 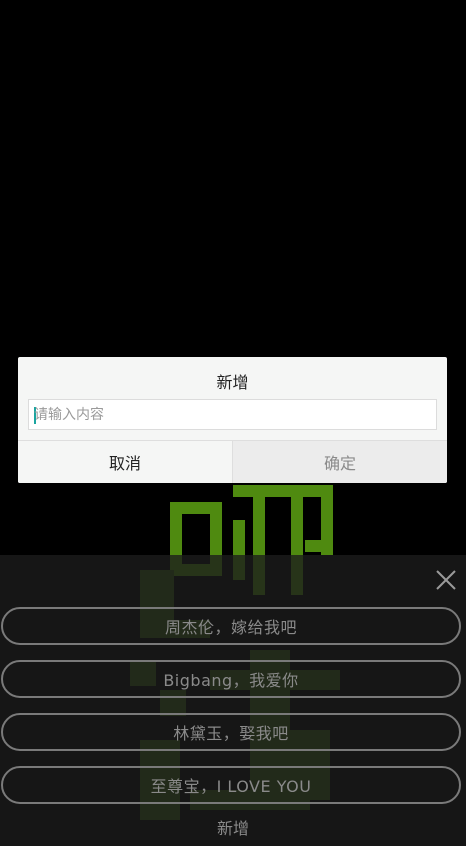 I want to click on option-button-2: Bigbang，我爱你, so click(x=231, y=679).